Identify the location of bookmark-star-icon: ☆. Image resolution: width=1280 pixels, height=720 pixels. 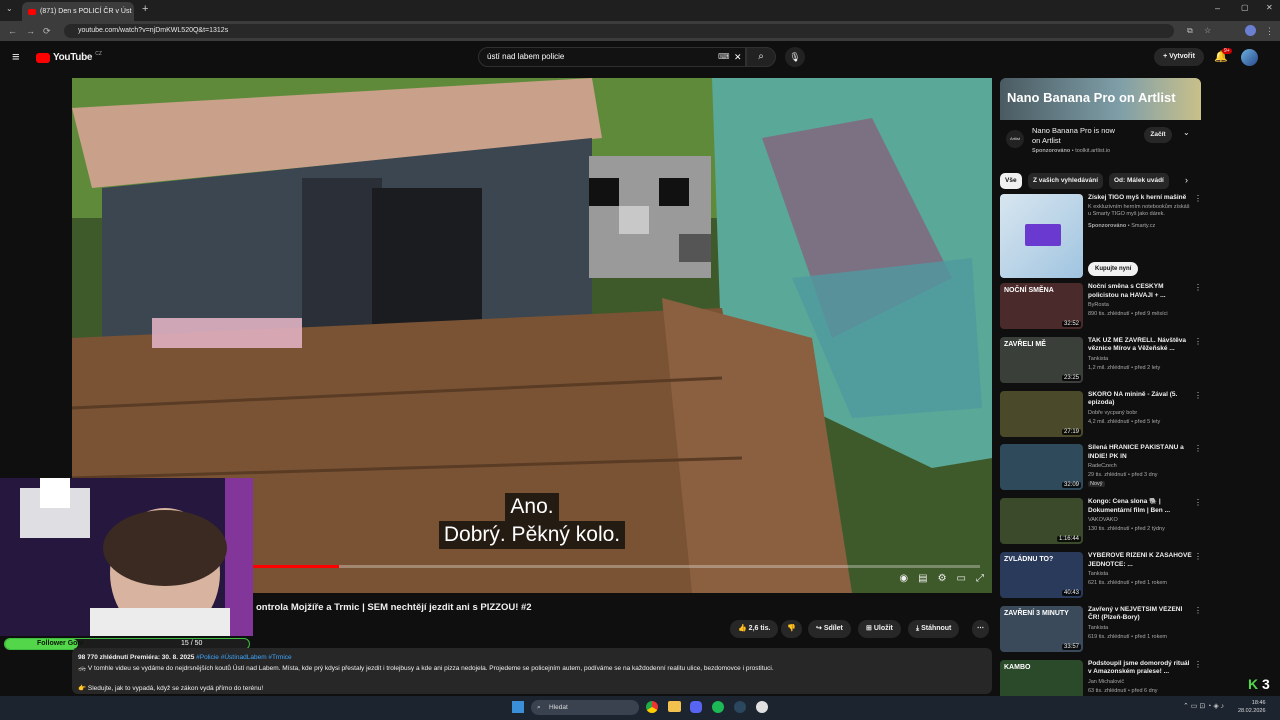
(1207, 31).